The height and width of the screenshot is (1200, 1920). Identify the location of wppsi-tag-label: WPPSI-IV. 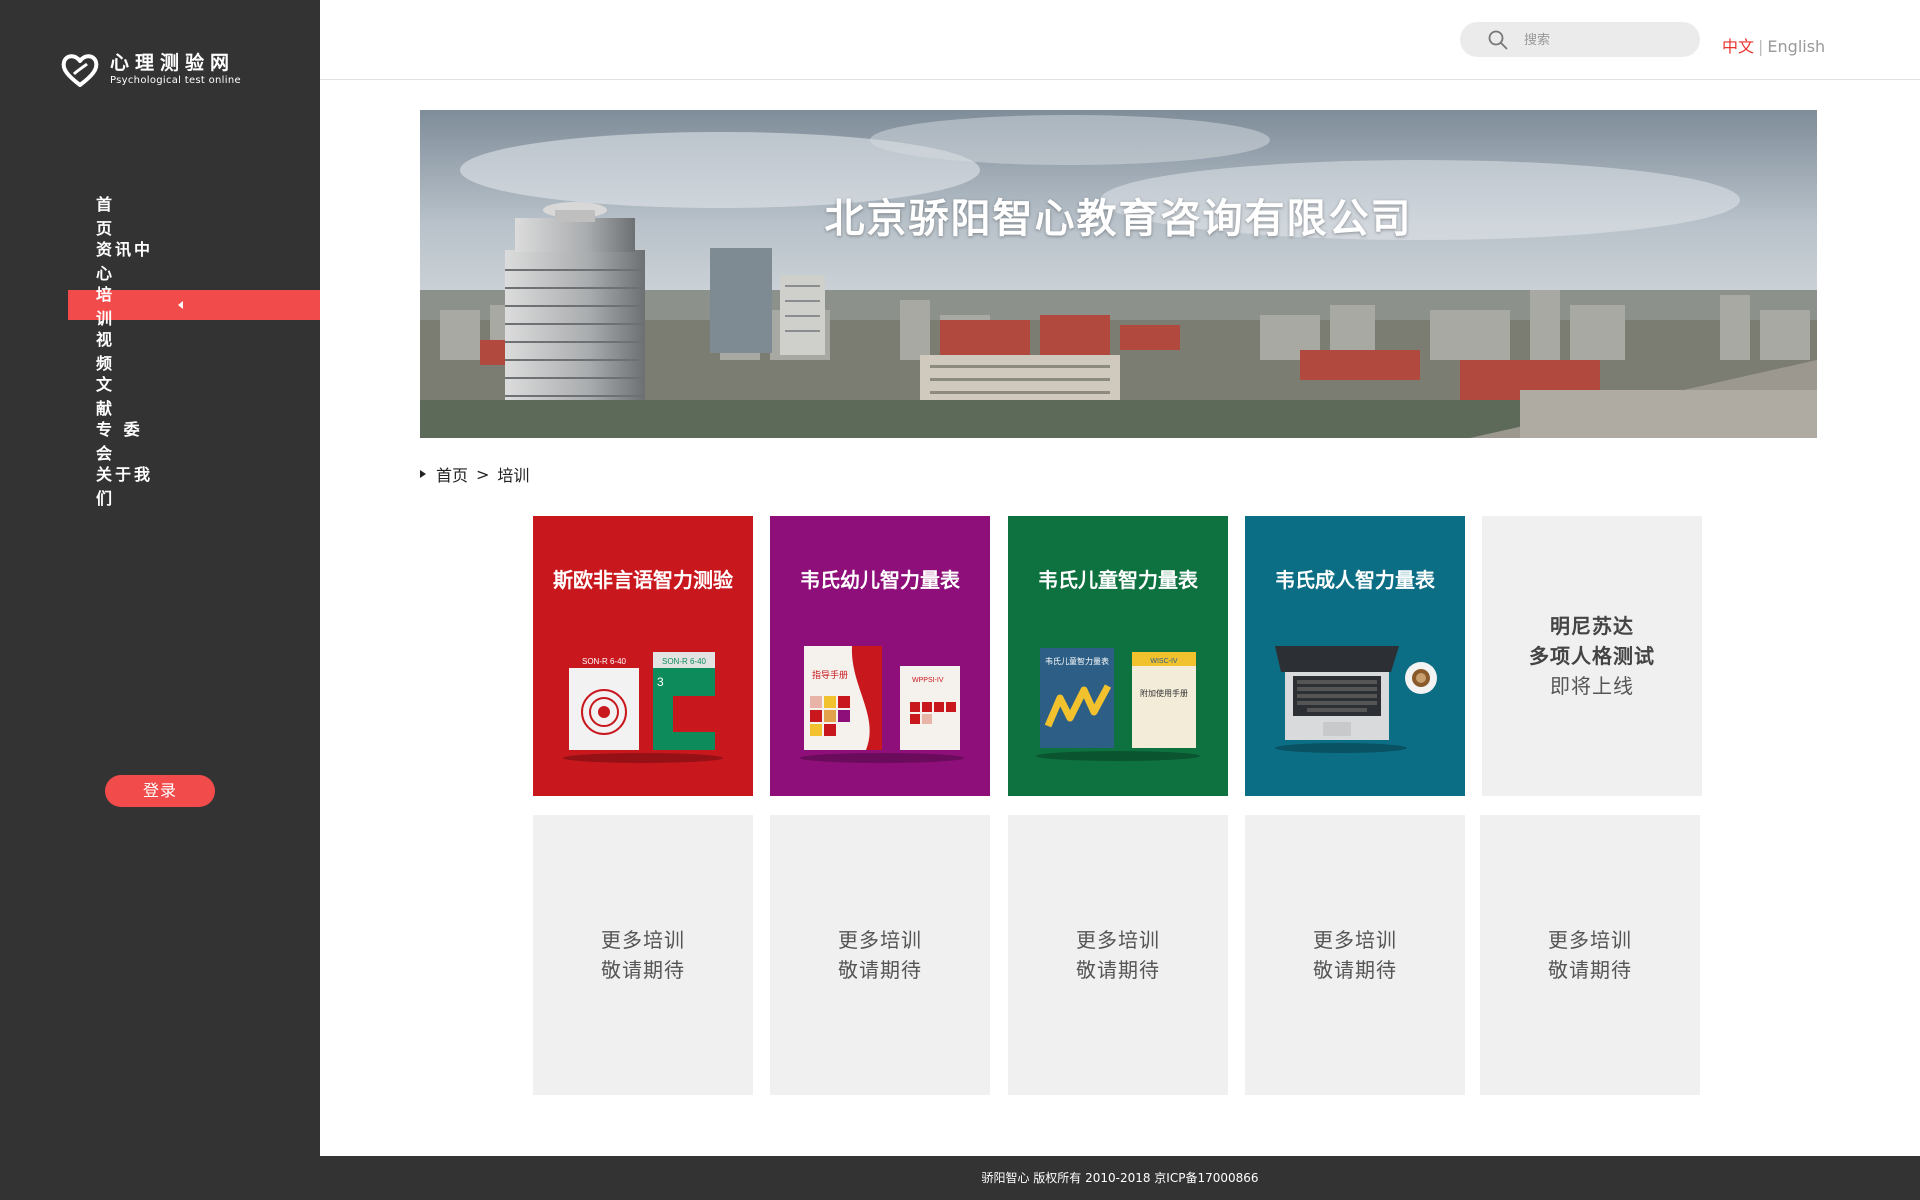
(928, 680).